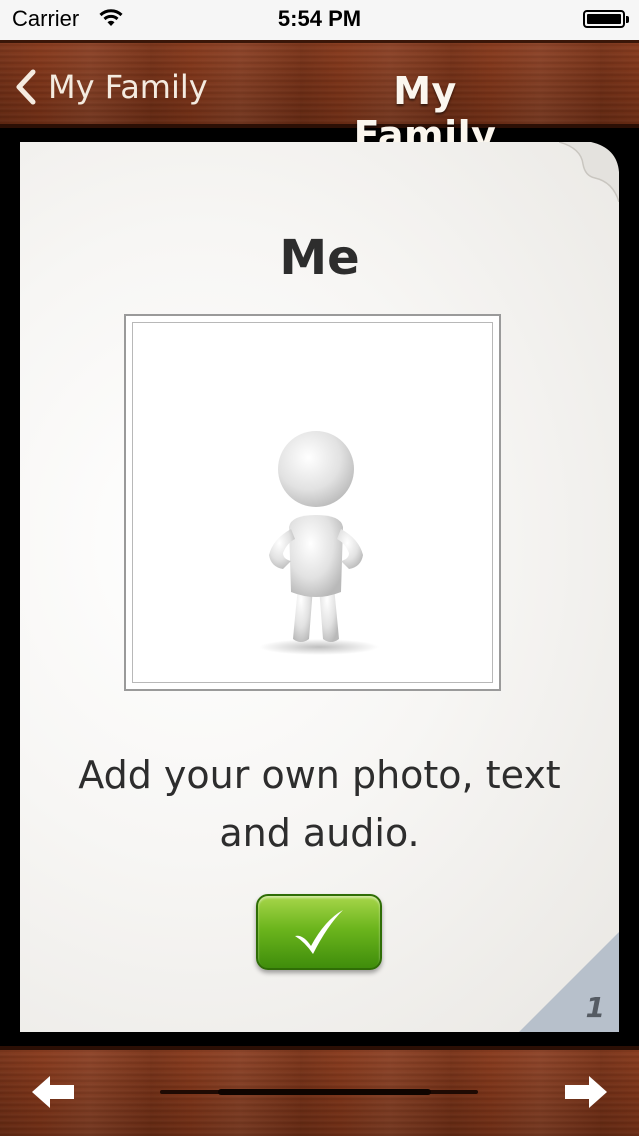  I want to click on status-bar: Carrier 5:54 PM, so click(319, 20).